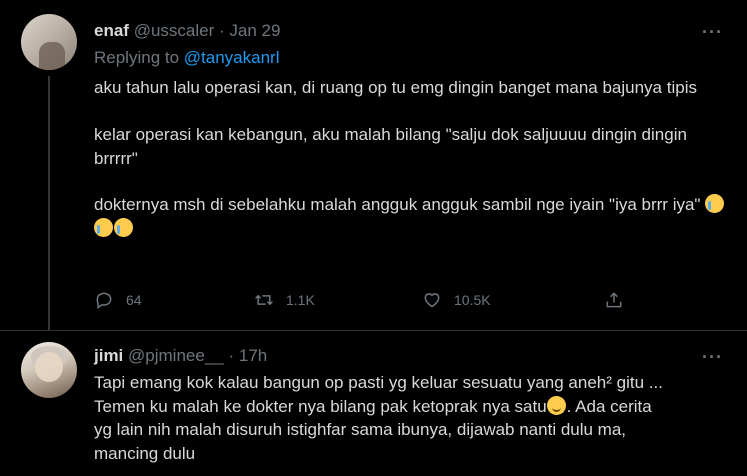 This screenshot has width=747, height=476. I want to click on share-icon, so click(614, 300).